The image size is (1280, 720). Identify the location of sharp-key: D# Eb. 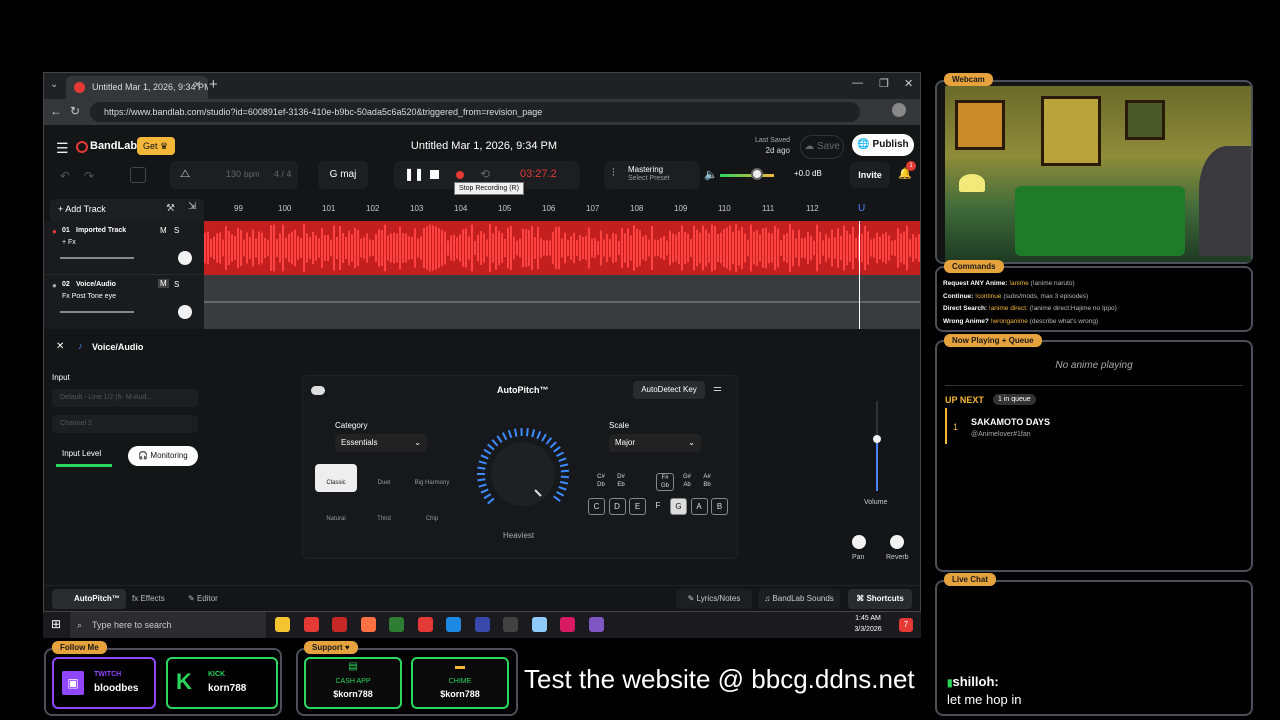
(621, 481).